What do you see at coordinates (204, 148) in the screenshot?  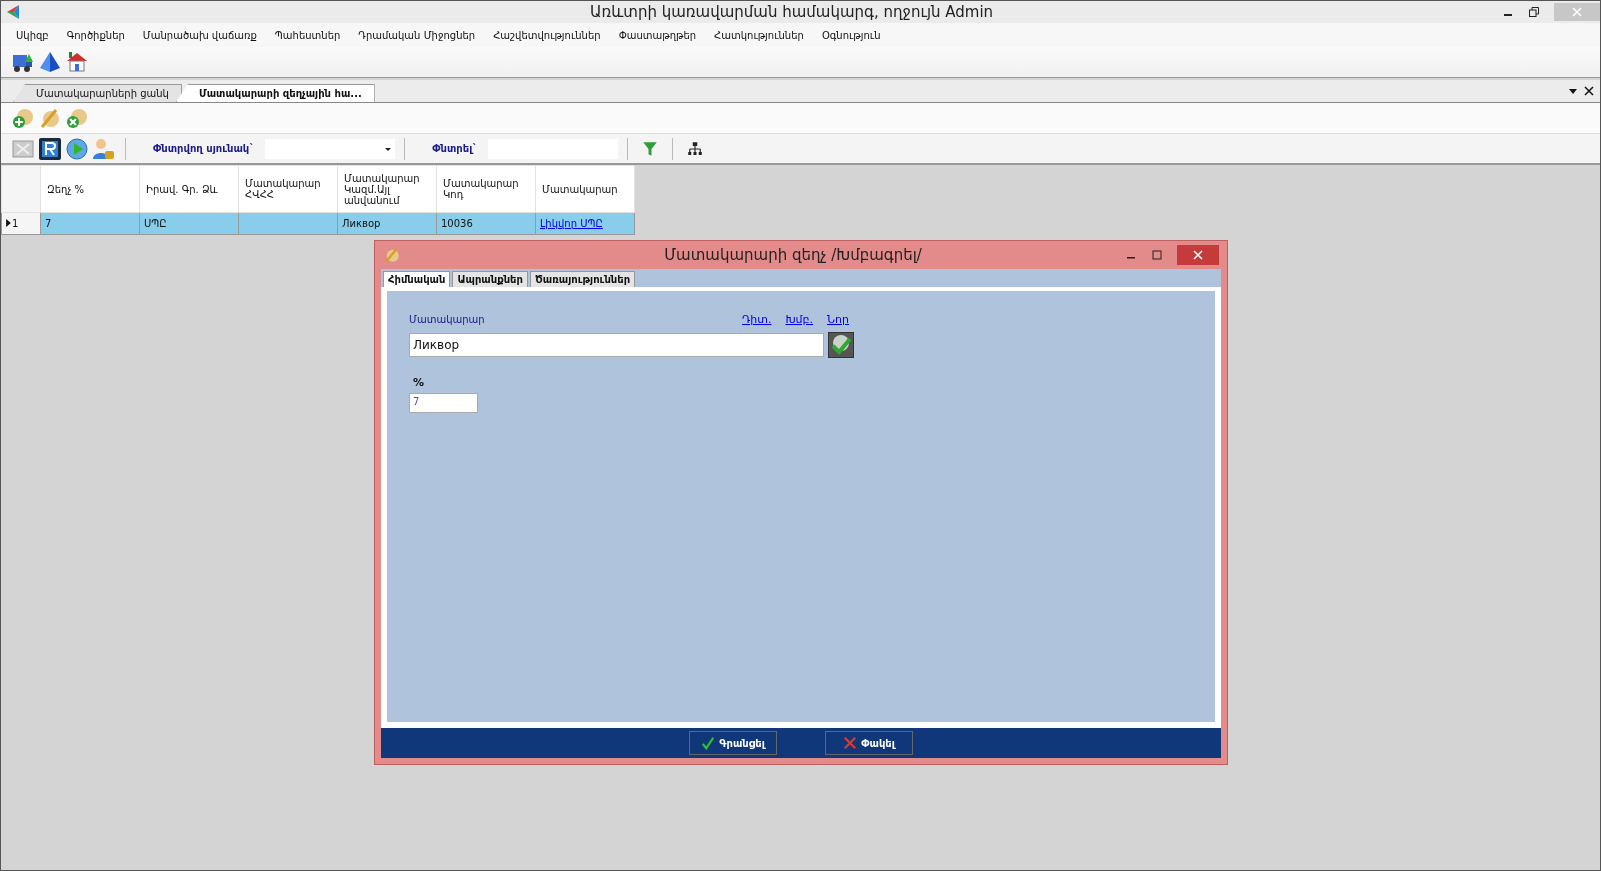 I see `search-column-label: Փնտրվող սյունակ`` at bounding box center [204, 148].